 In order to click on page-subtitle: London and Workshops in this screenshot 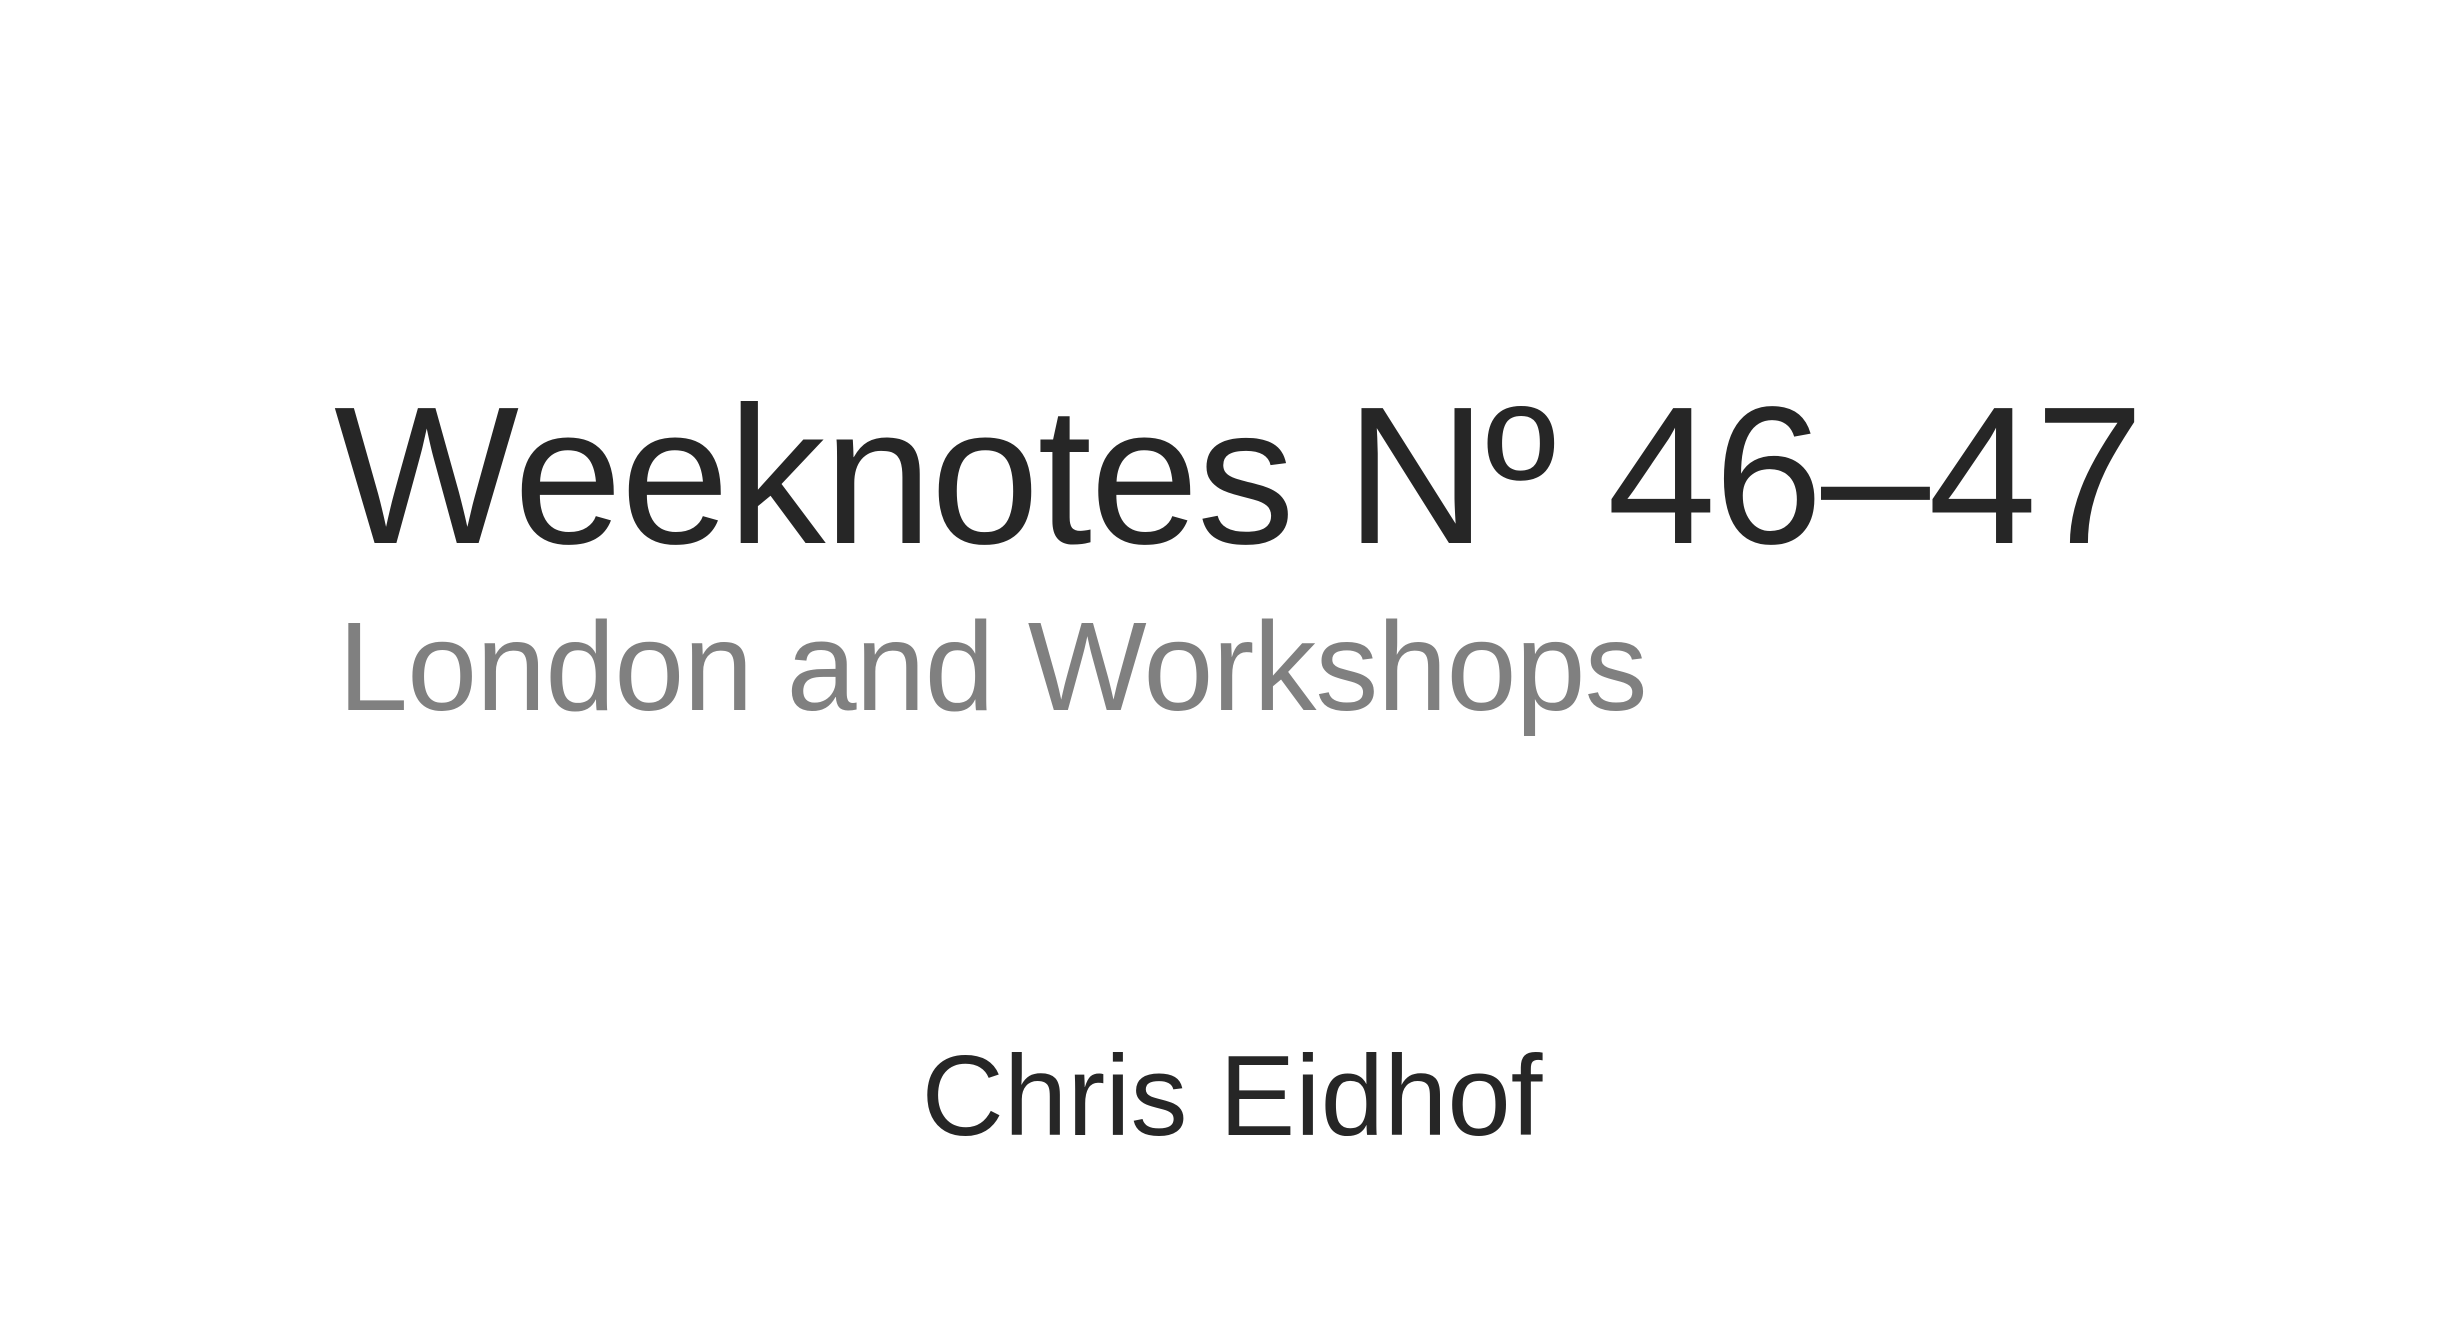, I will do `click(993, 666)`.